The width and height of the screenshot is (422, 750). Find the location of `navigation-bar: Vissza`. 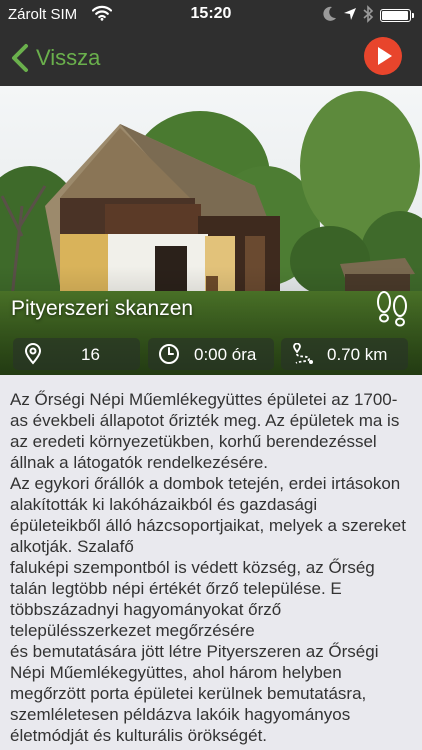

navigation-bar: Vissza is located at coordinates (211, 58).